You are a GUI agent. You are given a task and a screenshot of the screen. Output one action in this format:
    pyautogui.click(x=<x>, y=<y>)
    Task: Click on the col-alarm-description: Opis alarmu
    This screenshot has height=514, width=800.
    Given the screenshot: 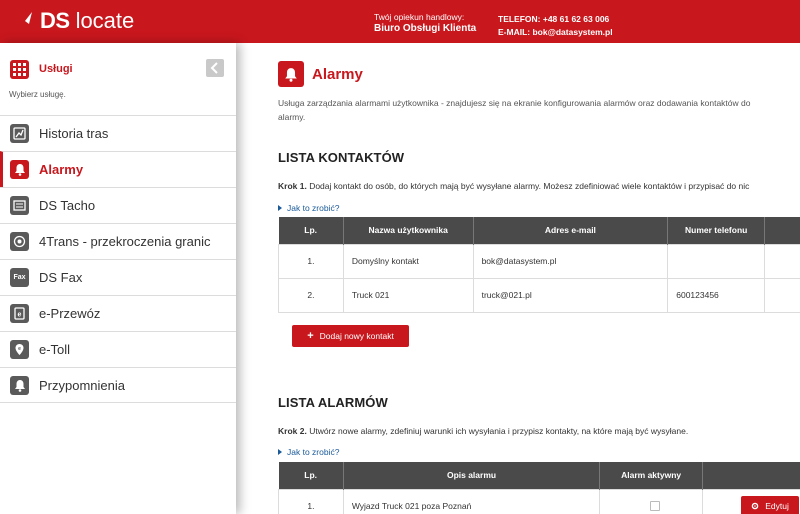 What is the action you would take?
    pyautogui.click(x=472, y=475)
    